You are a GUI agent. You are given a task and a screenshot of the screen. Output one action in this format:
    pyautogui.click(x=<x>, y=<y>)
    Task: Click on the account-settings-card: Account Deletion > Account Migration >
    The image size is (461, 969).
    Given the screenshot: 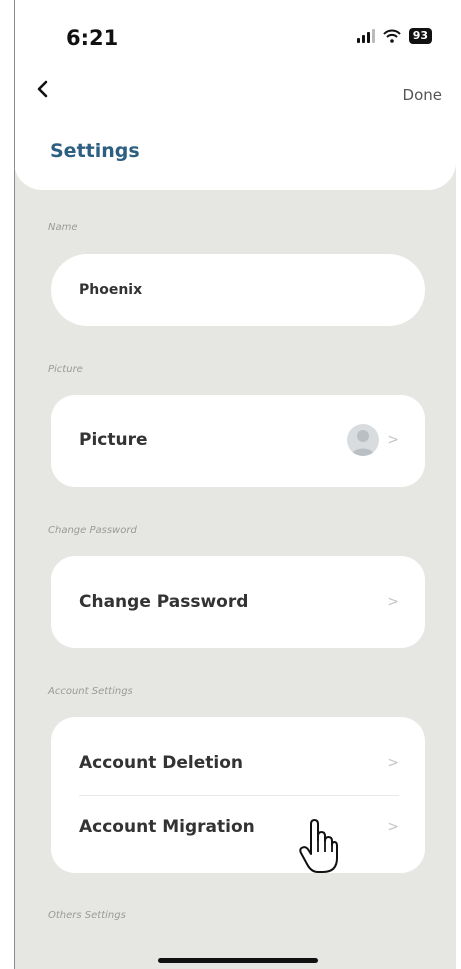 What is the action you would take?
    pyautogui.click(x=238, y=795)
    